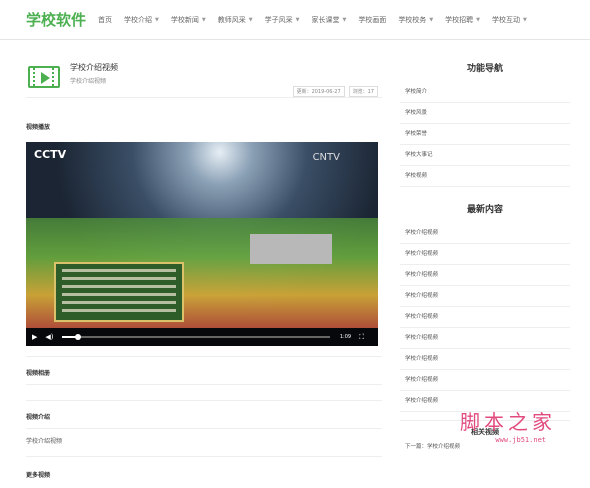  What do you see at coordinates (204, 77) in the screenshot?
I see `video-header: 学校介绍视频 学校介绍视频 更新：2019-06-27 浏览：17` at bounding box center [204, 77].